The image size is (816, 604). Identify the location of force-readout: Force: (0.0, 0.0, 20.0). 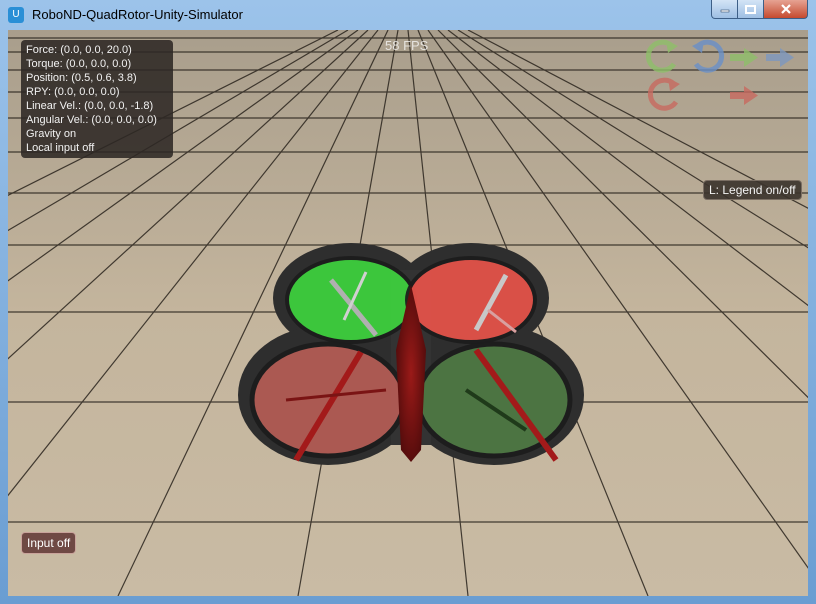
(79, 50).